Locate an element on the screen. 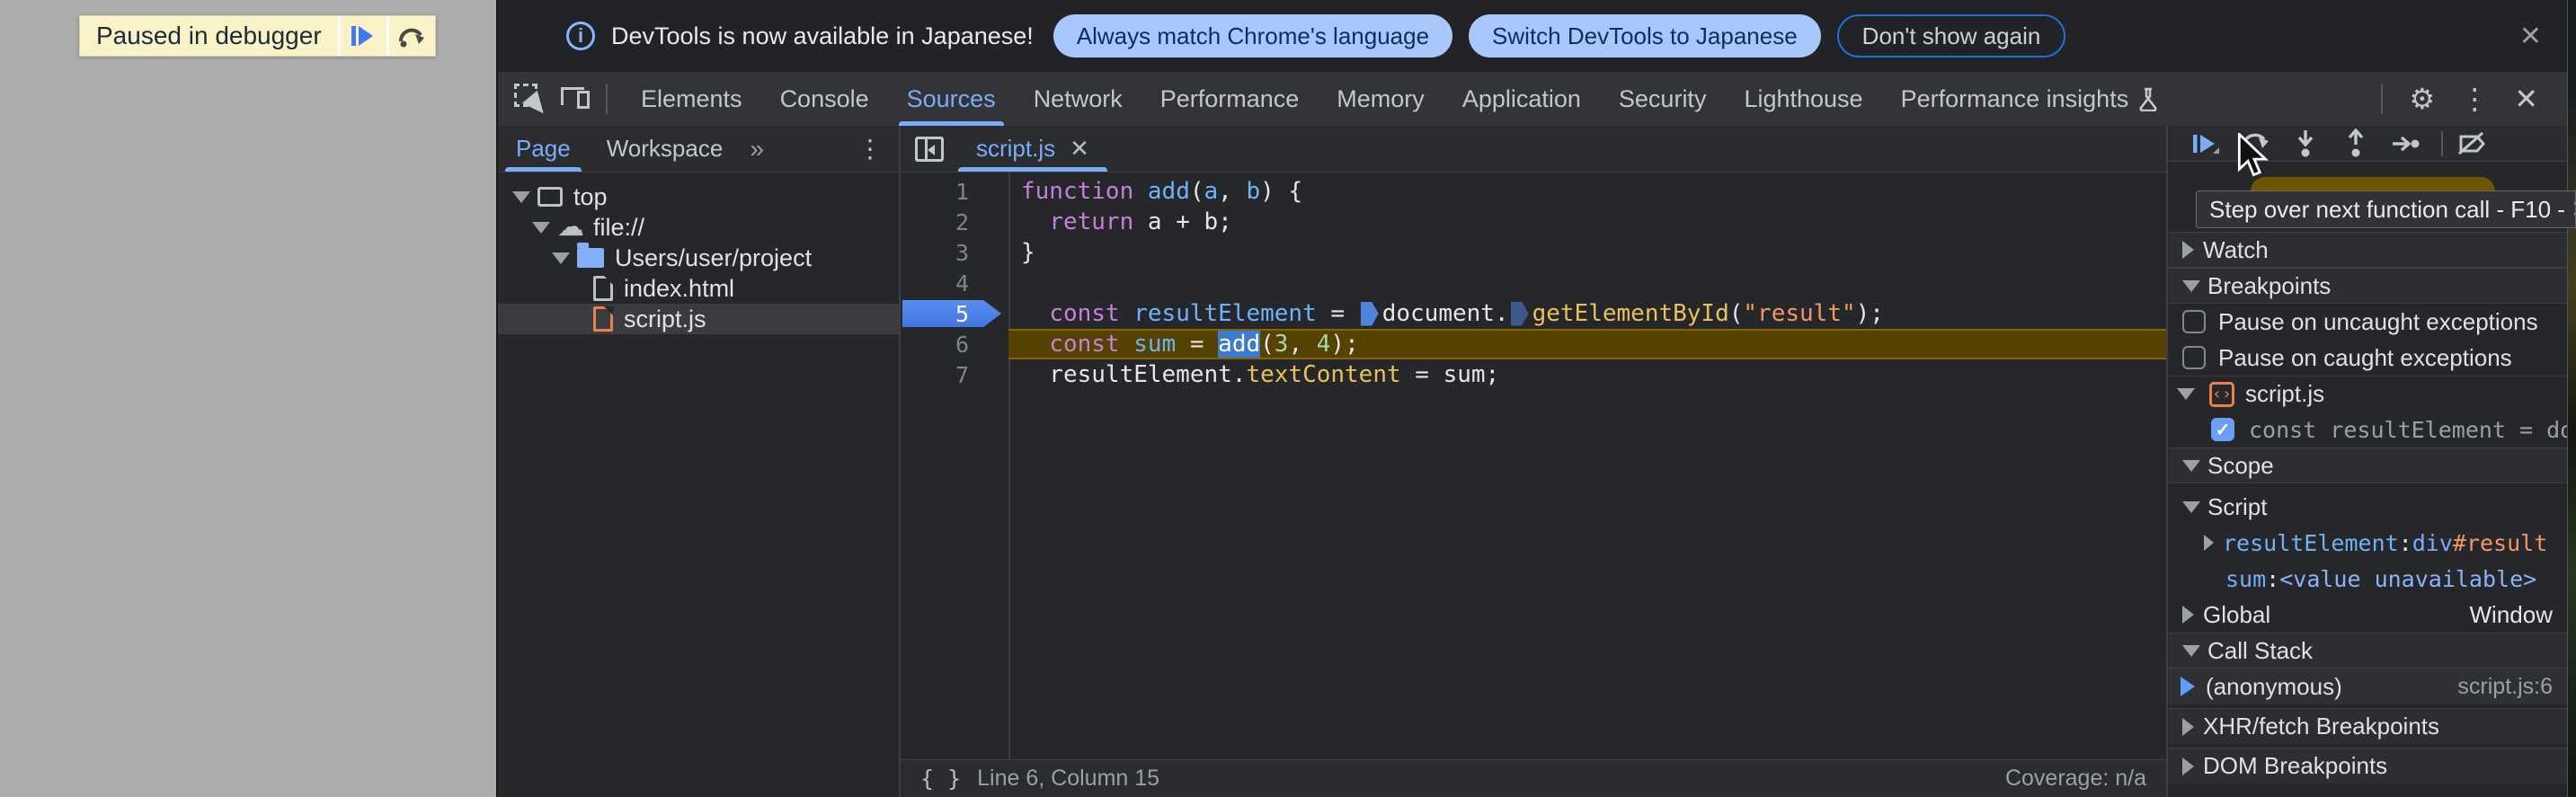  info-icon: i is located at coordinates (580, 36).